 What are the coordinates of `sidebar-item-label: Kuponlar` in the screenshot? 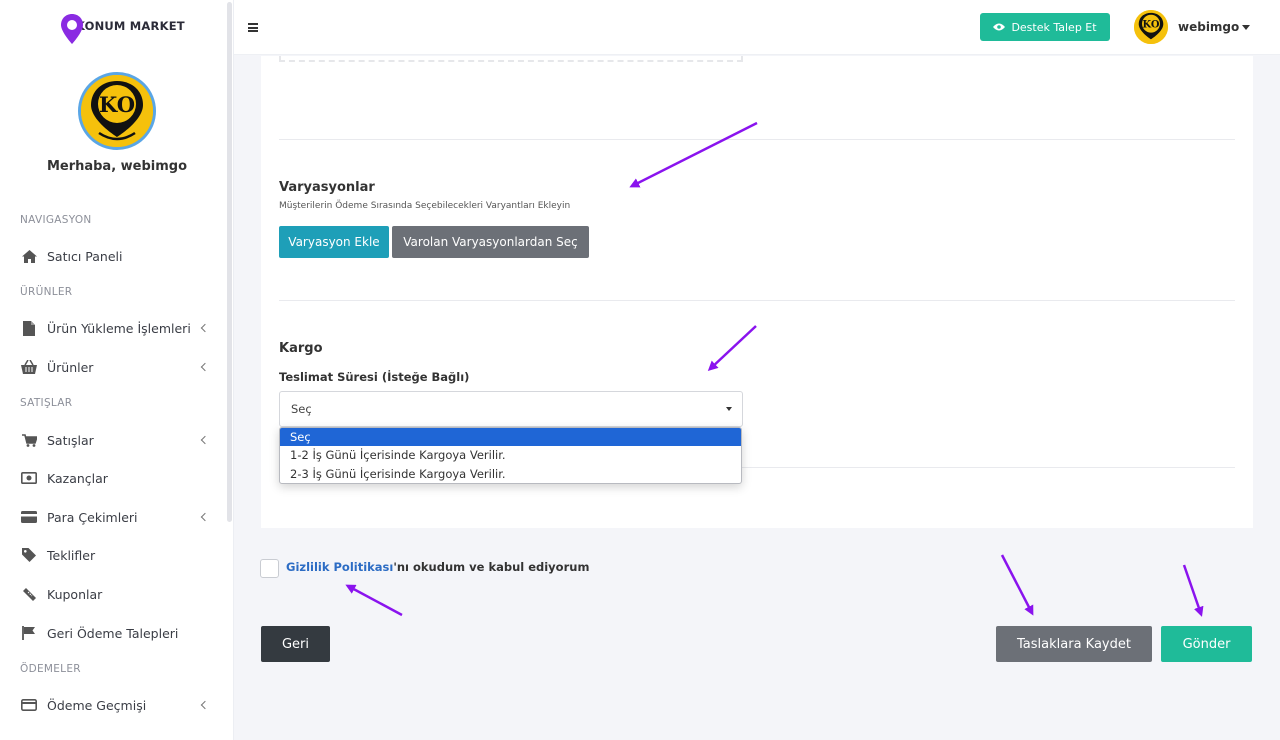 It's located at (75, 594).